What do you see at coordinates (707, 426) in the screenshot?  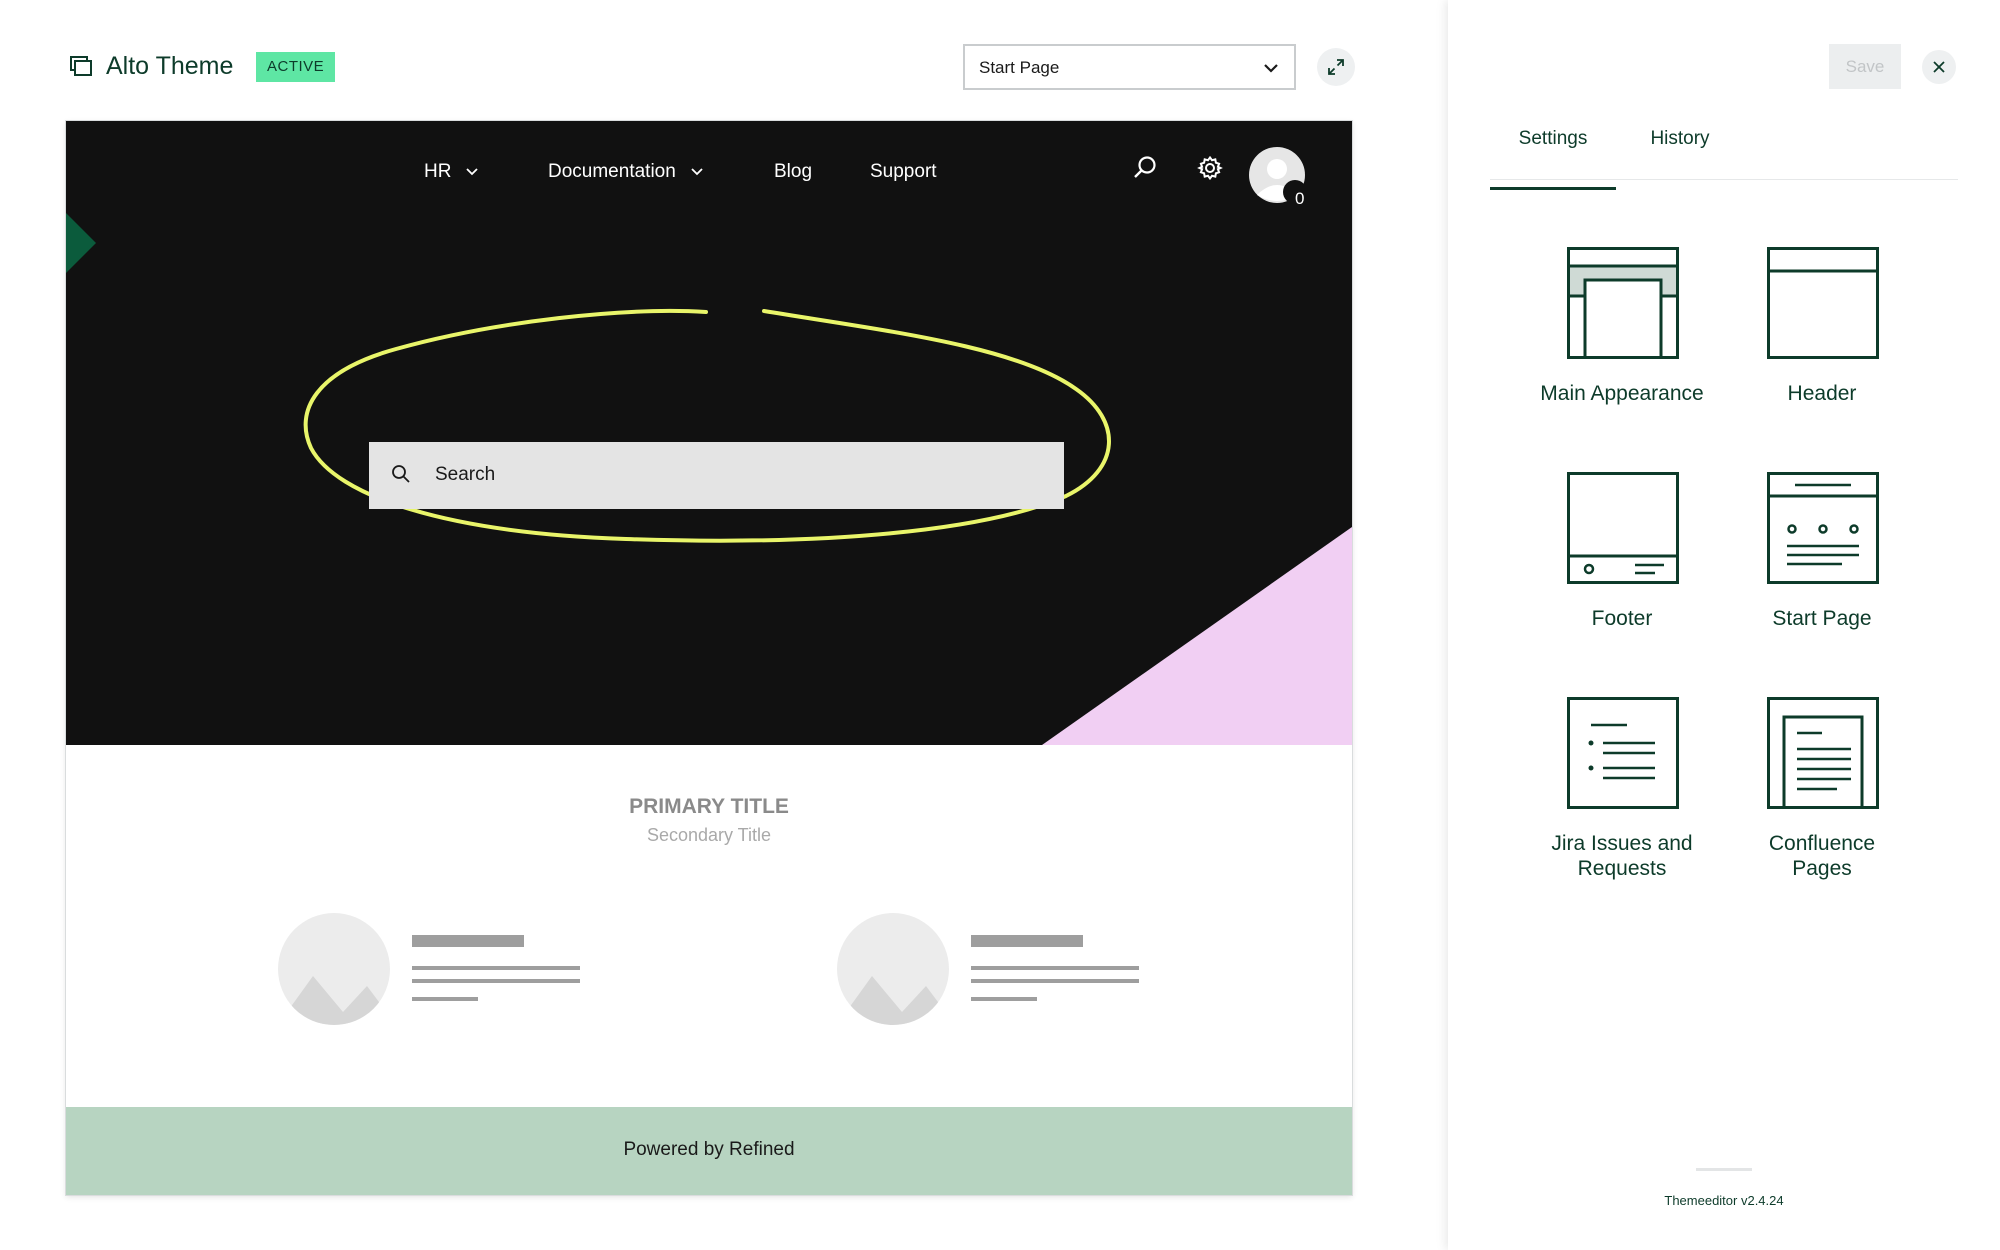 I see `highlight-annotation` at bounding box center [707, 426].